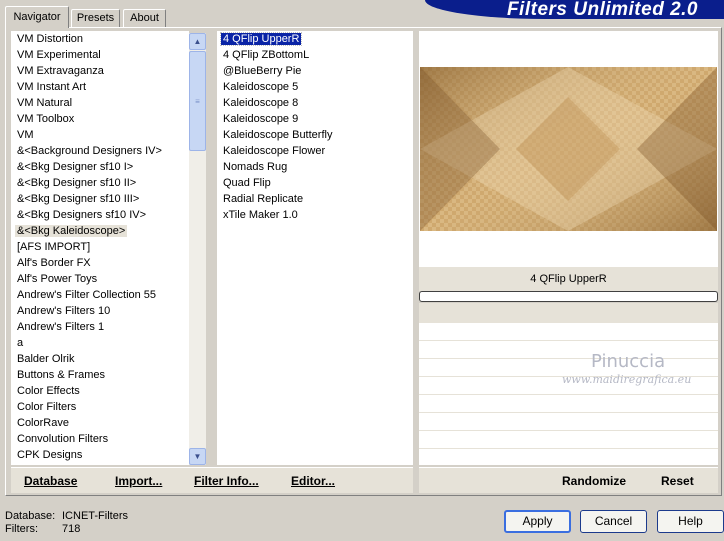 The image size is (724, 541). I want to click on apply-button: Apply, so click(537, 521).